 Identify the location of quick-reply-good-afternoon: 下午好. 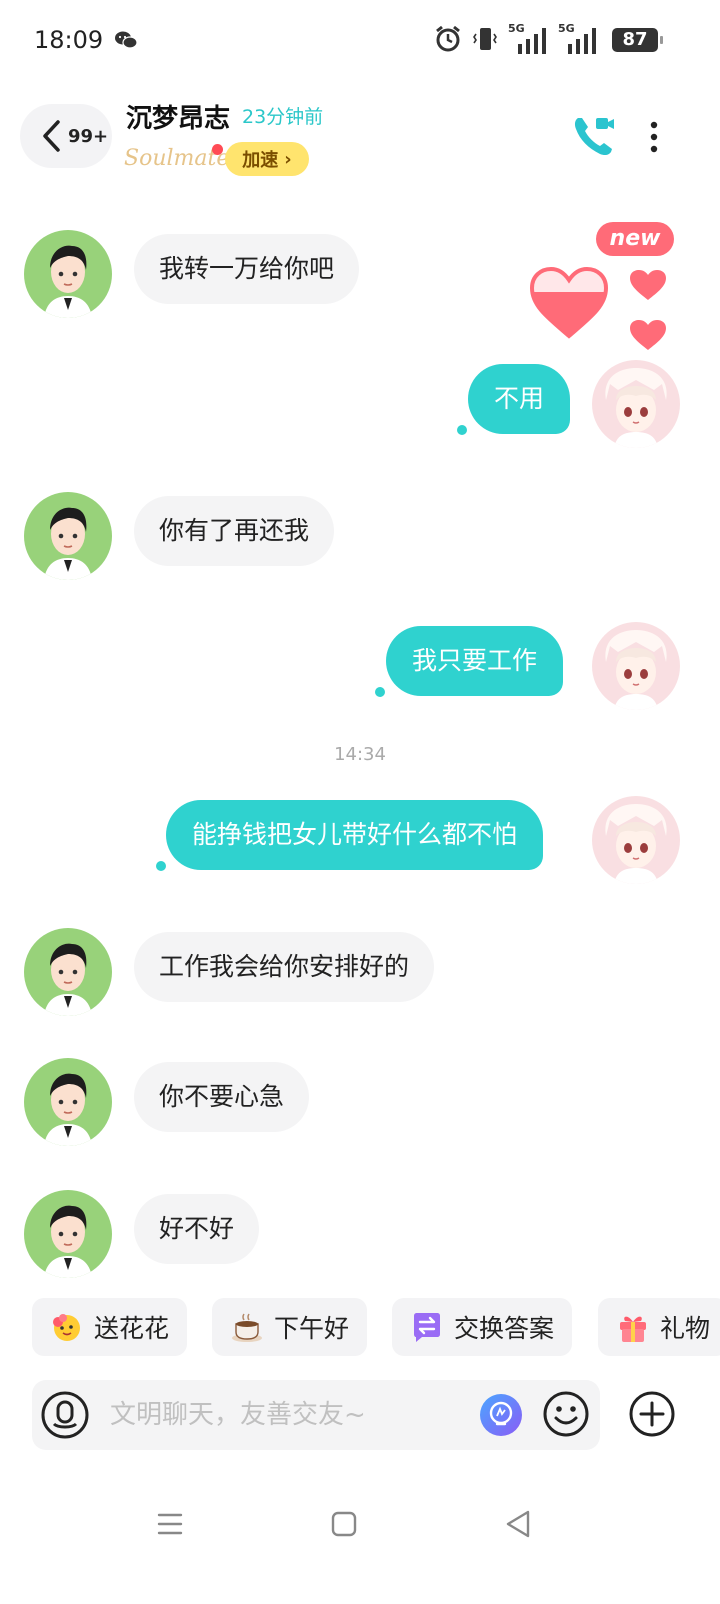
(290, 1327).